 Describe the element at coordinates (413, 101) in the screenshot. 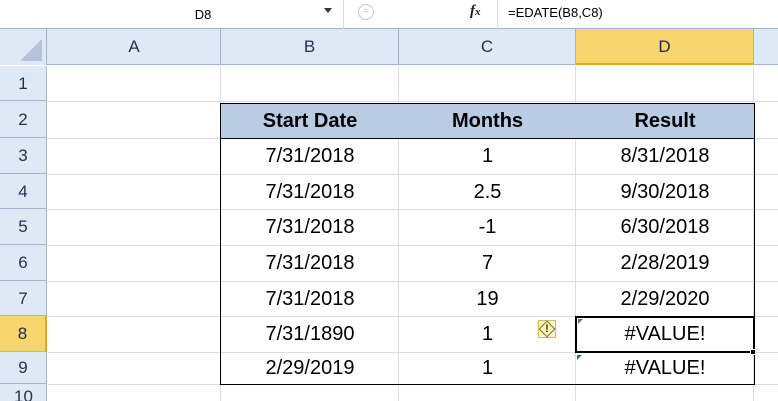

I see `gridline` at that location.